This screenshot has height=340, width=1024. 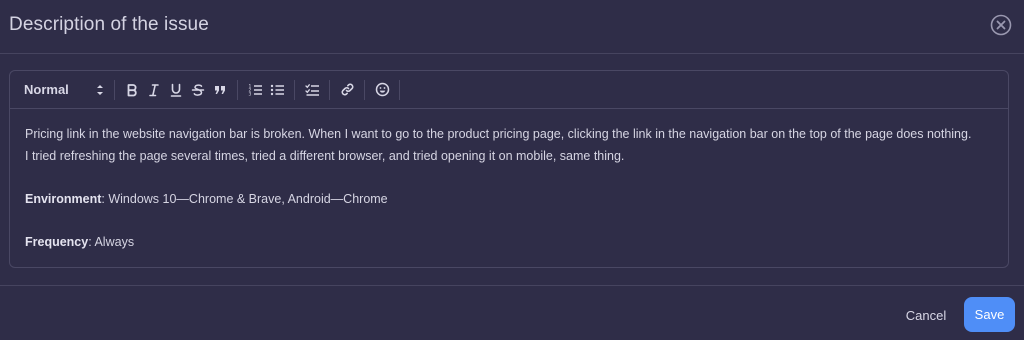 What do you see at coordinates (220, 90) in the screenshot?
I see `quote-icon` at bounding box center [220, 90].